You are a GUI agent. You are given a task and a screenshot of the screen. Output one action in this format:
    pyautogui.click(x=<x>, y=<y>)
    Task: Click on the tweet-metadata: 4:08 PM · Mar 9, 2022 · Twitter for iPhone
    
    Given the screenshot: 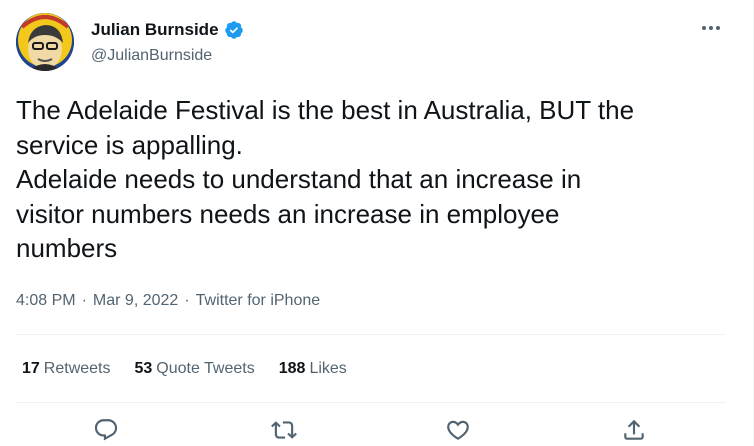 What is the action you would take?
    pyautogui.click(x=168, y=301)
    